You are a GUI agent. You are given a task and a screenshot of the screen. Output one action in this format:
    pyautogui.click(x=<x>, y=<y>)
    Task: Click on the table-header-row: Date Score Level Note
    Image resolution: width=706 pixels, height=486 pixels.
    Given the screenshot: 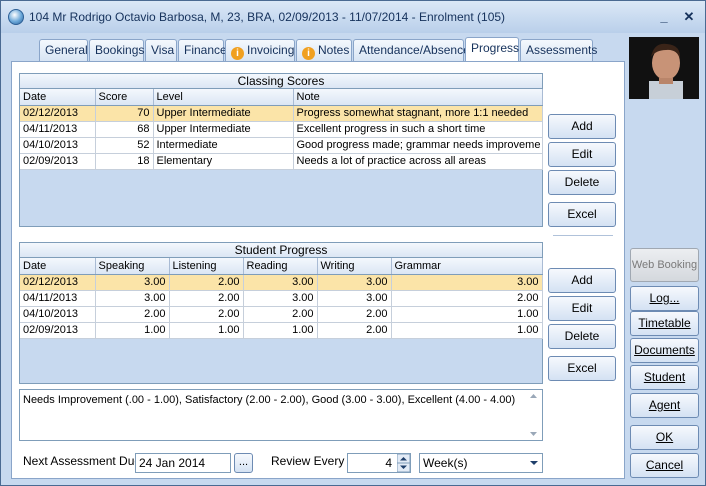 What is the action you would take?
    pyautogui.click(x=281, y=97)
    